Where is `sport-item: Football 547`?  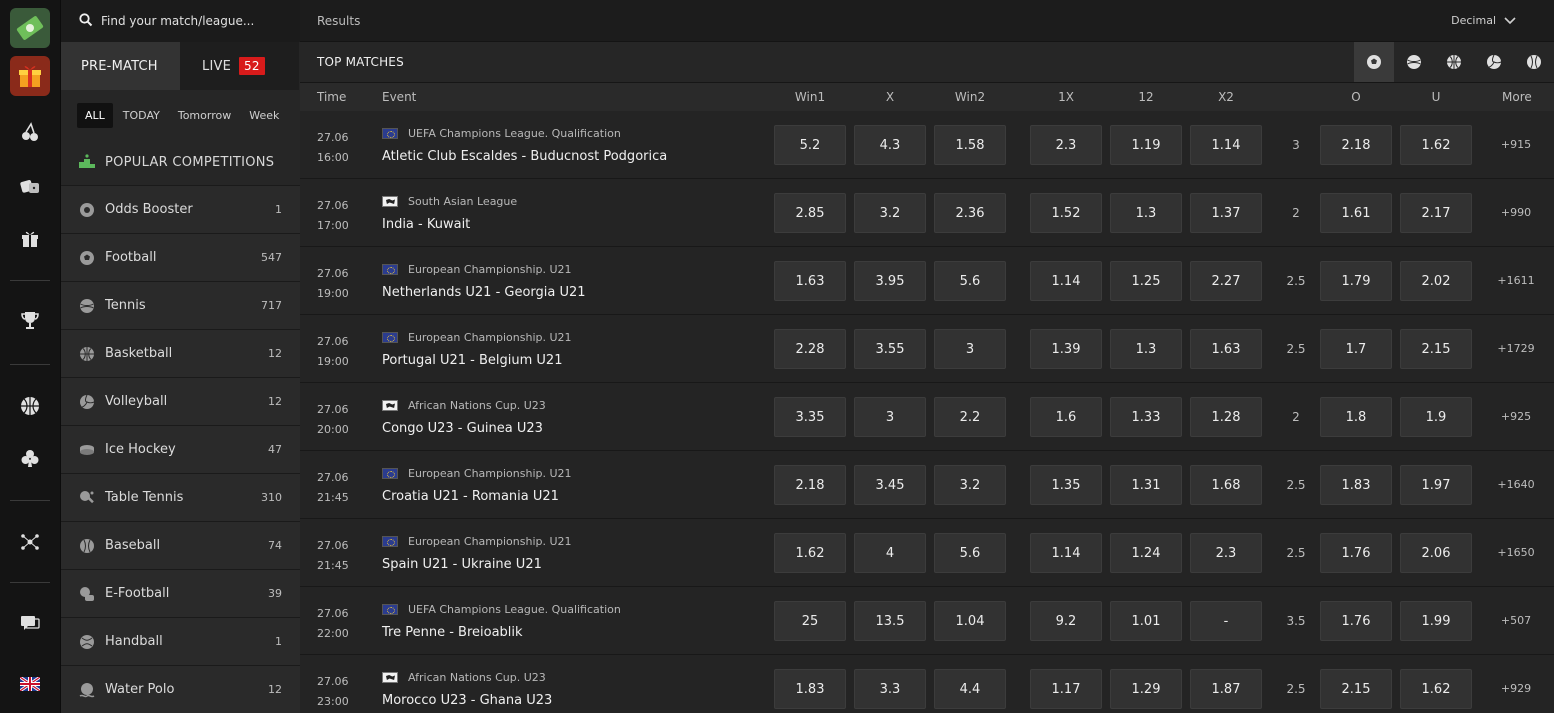 sport-item: Football 547 is located at coordinates (180, 258).